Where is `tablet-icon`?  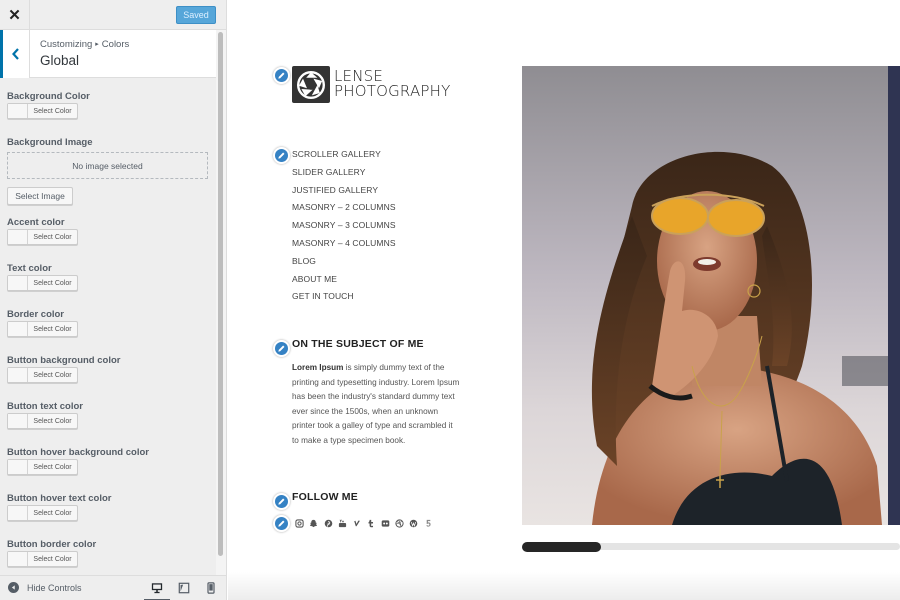
tablet-icon is located at coordinates (184, 588).